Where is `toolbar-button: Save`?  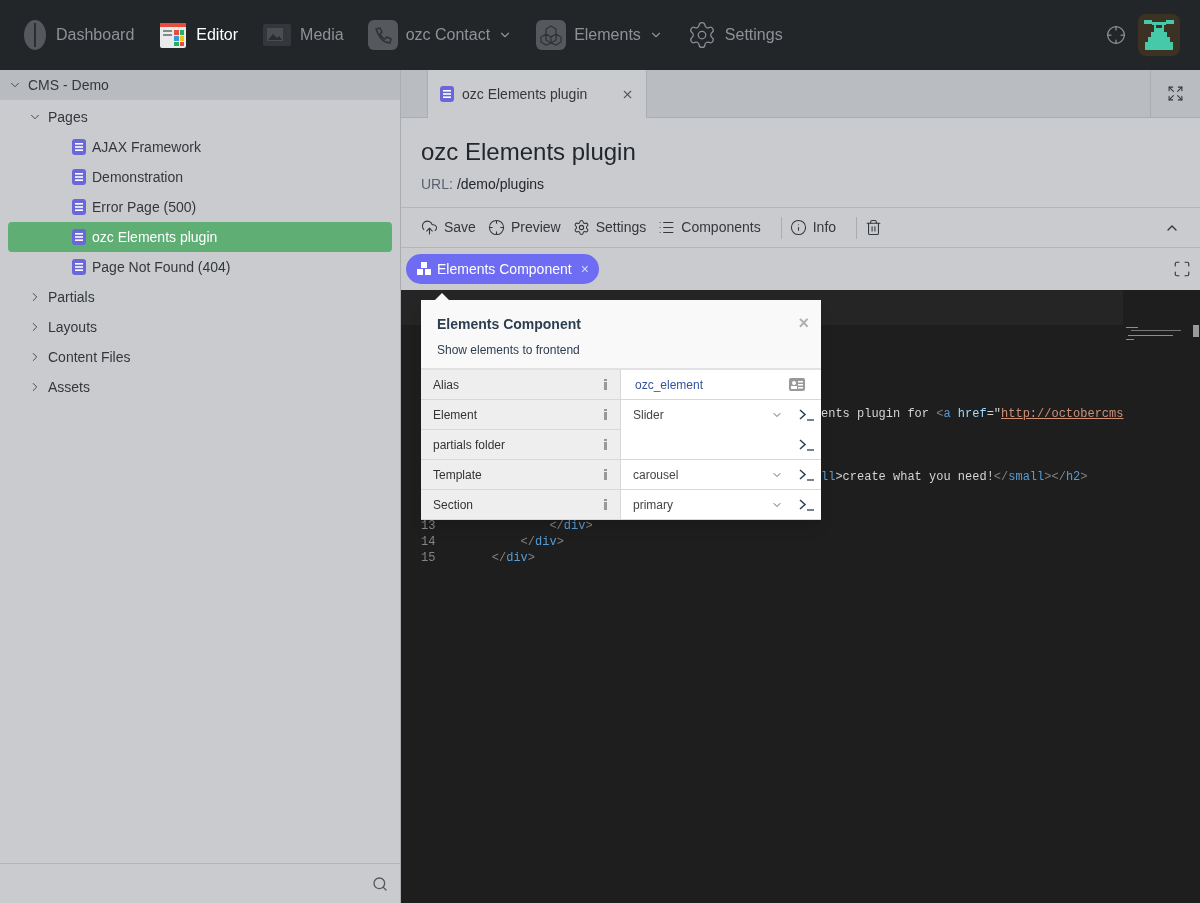
toolbar-button: Save is located at coordinates (448, 227).